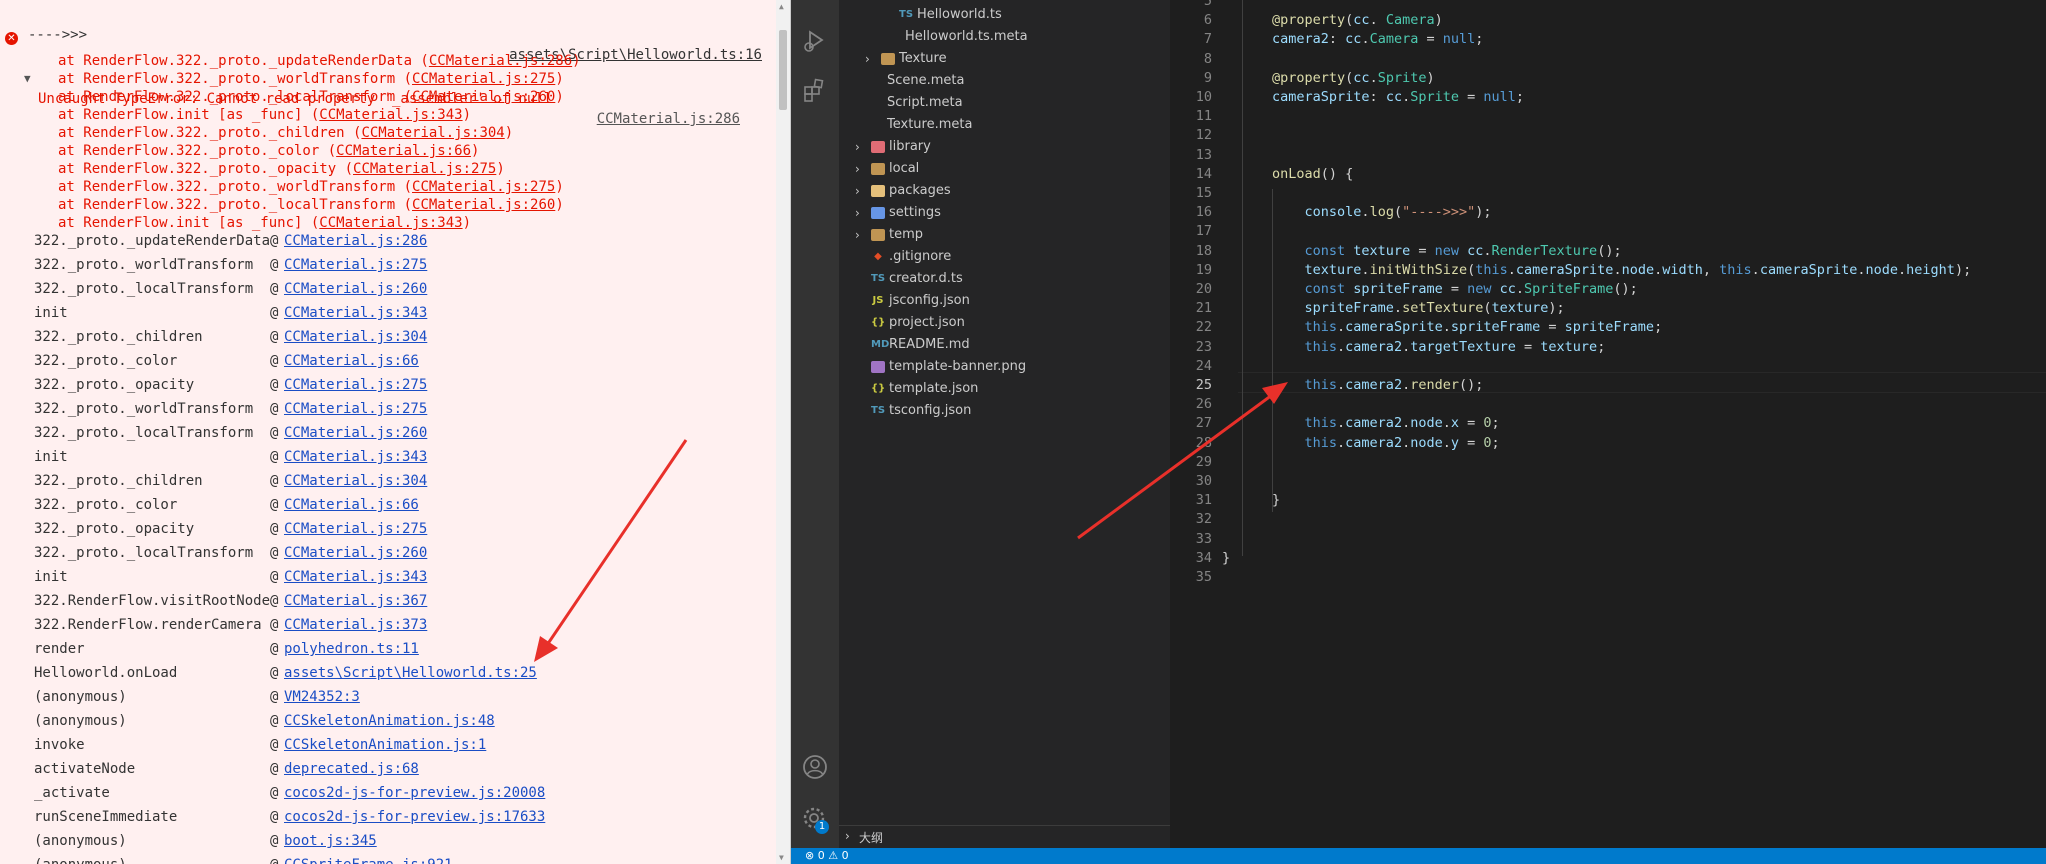 The height and width of the screenshot is (864, 2046). Describe the element at coordinates (783, 70) in the screenshot. I see `scrollbar-thumb` at that location.